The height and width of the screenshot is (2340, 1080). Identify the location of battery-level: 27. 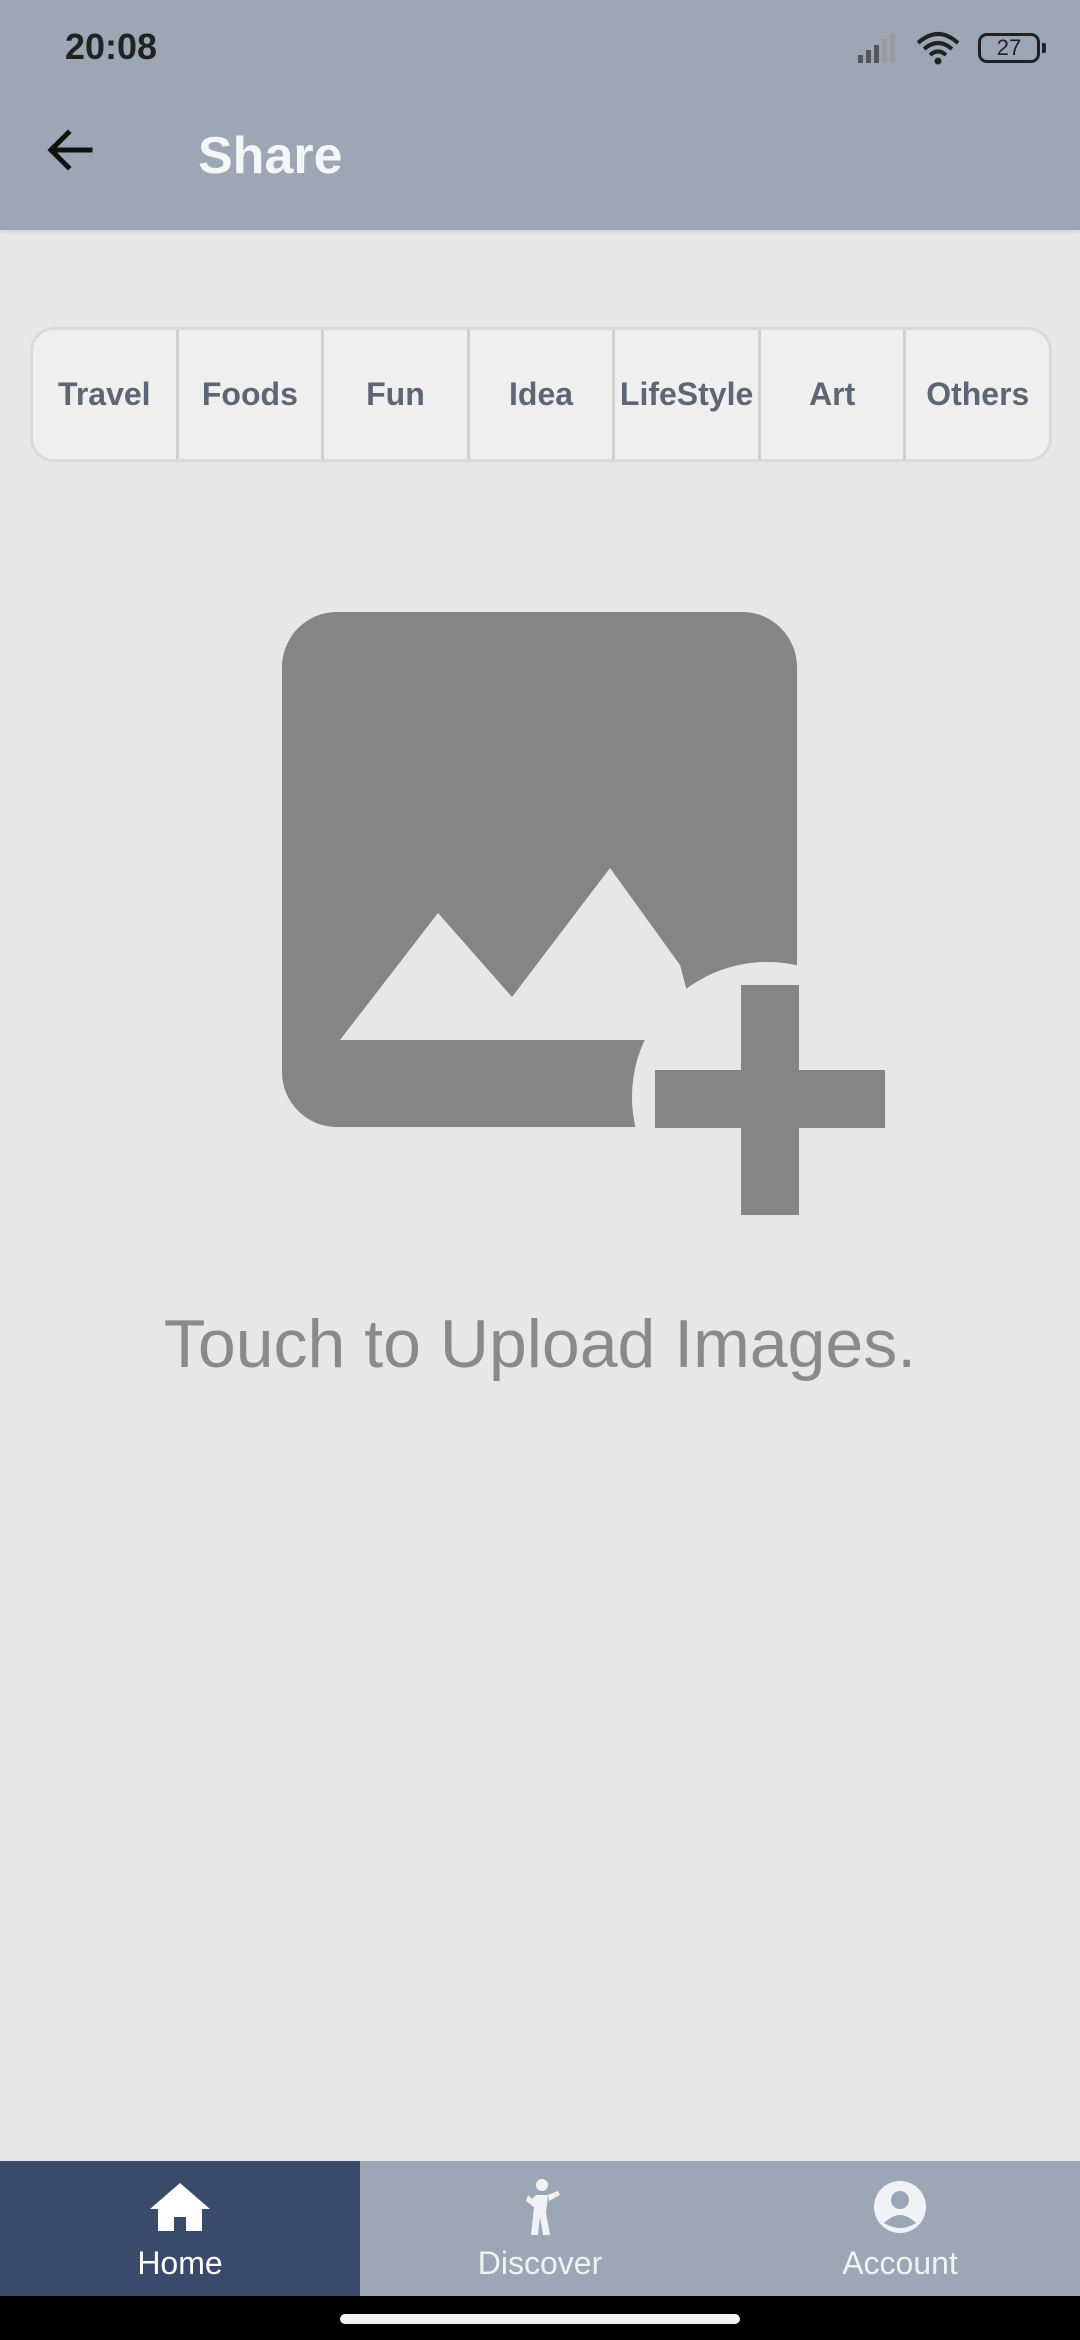
(1009, 47).